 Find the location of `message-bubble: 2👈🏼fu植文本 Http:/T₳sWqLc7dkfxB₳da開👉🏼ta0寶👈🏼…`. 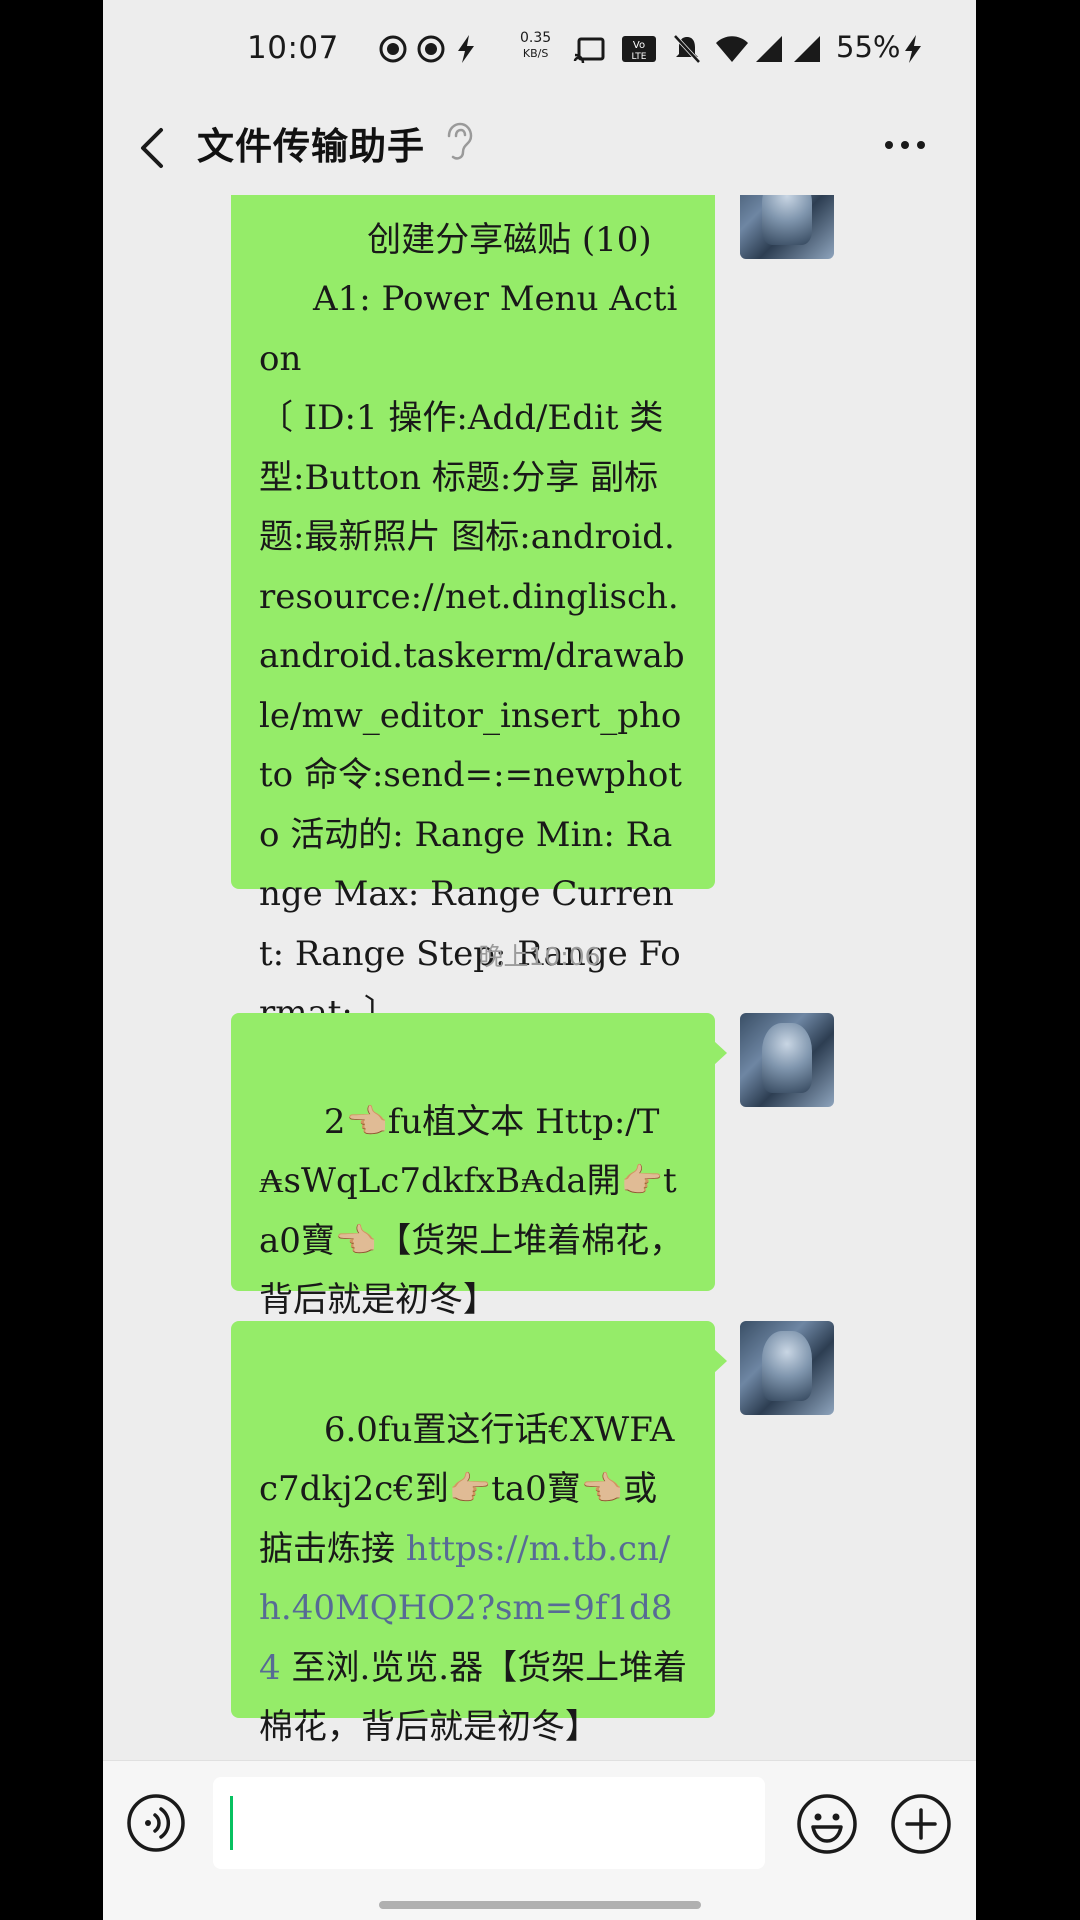

message-bubble: 2👈🏼fu植文本 Http:/T₳sWqLc7dkfxB₳da開👉🏼ta0寶👈🏼… is located at coordinates (479, 1166).